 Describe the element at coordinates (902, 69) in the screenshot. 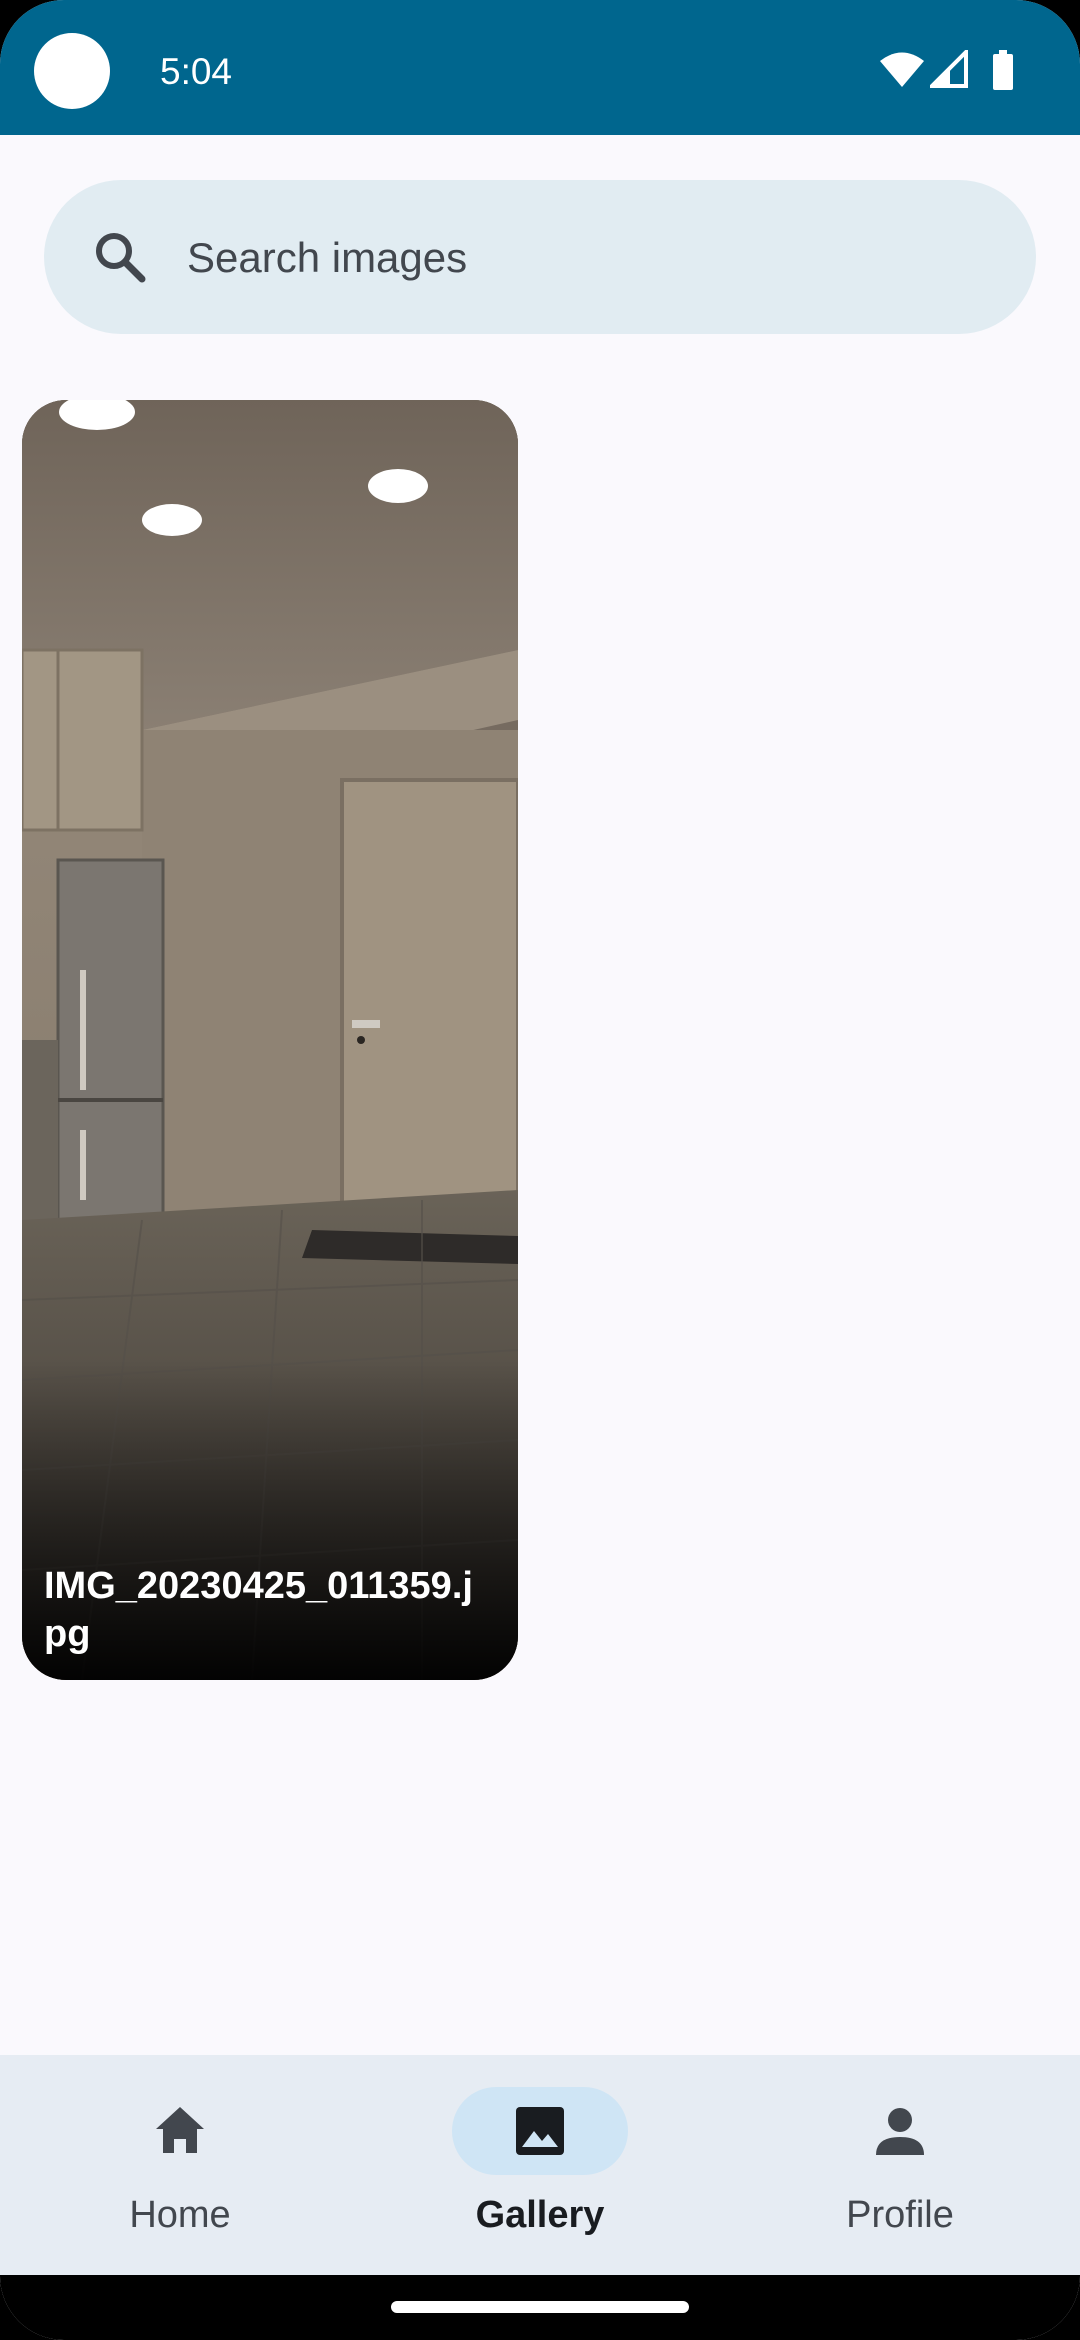

I see `wifi-icon` at that location.